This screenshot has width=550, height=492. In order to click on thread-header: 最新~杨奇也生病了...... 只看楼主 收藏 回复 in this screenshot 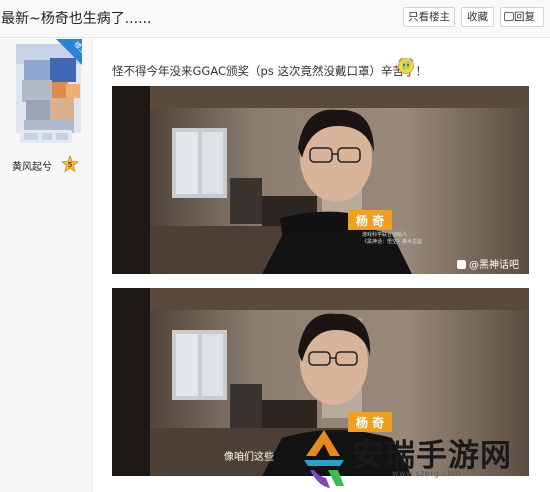, I will do `click(275, 19)`.